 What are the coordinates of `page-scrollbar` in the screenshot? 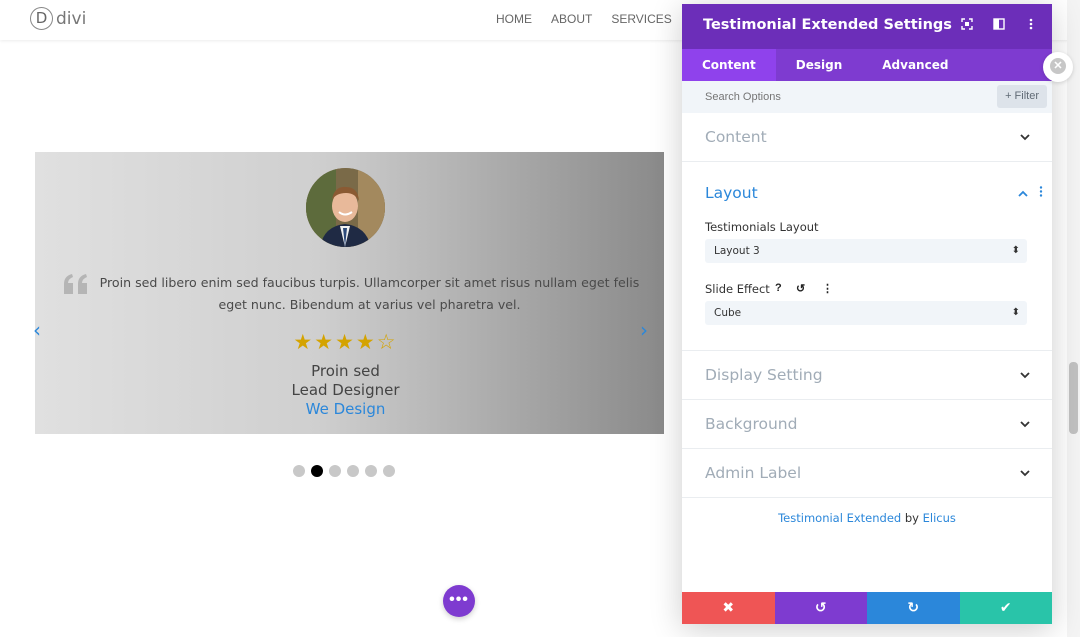 It's located at (1073, 318).